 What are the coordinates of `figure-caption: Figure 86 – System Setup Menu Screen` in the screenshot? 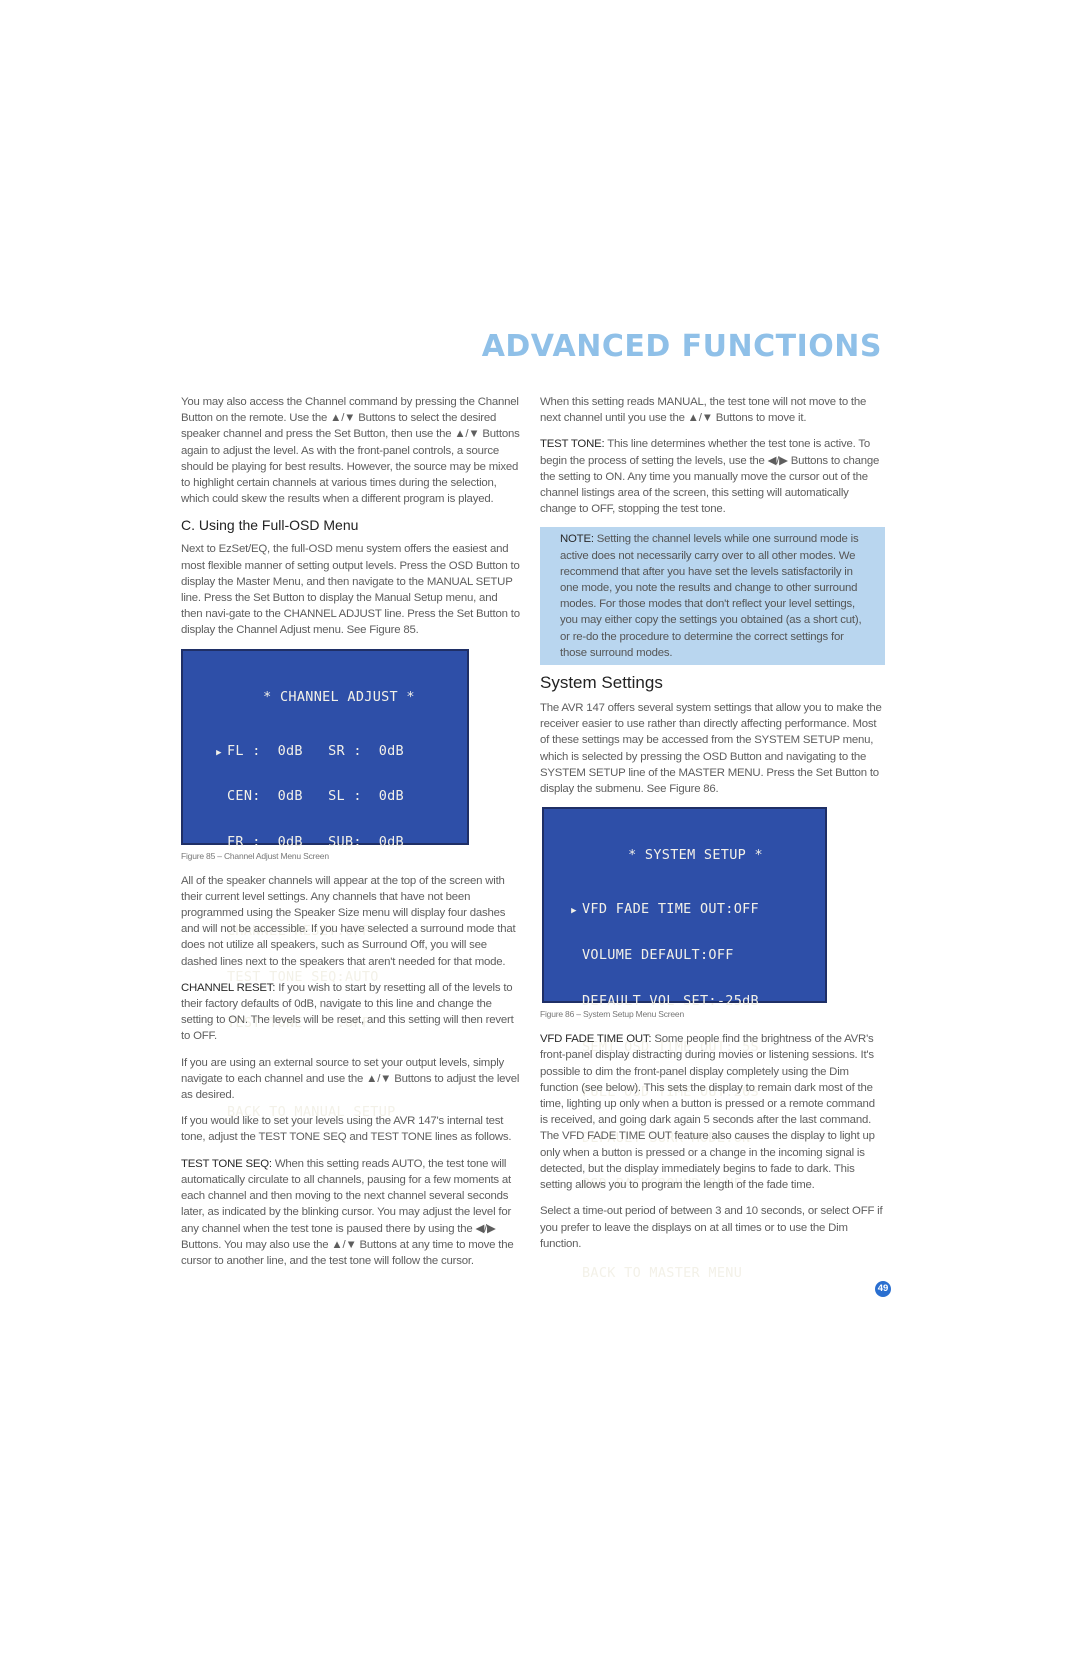 It's located at (612, 1014).